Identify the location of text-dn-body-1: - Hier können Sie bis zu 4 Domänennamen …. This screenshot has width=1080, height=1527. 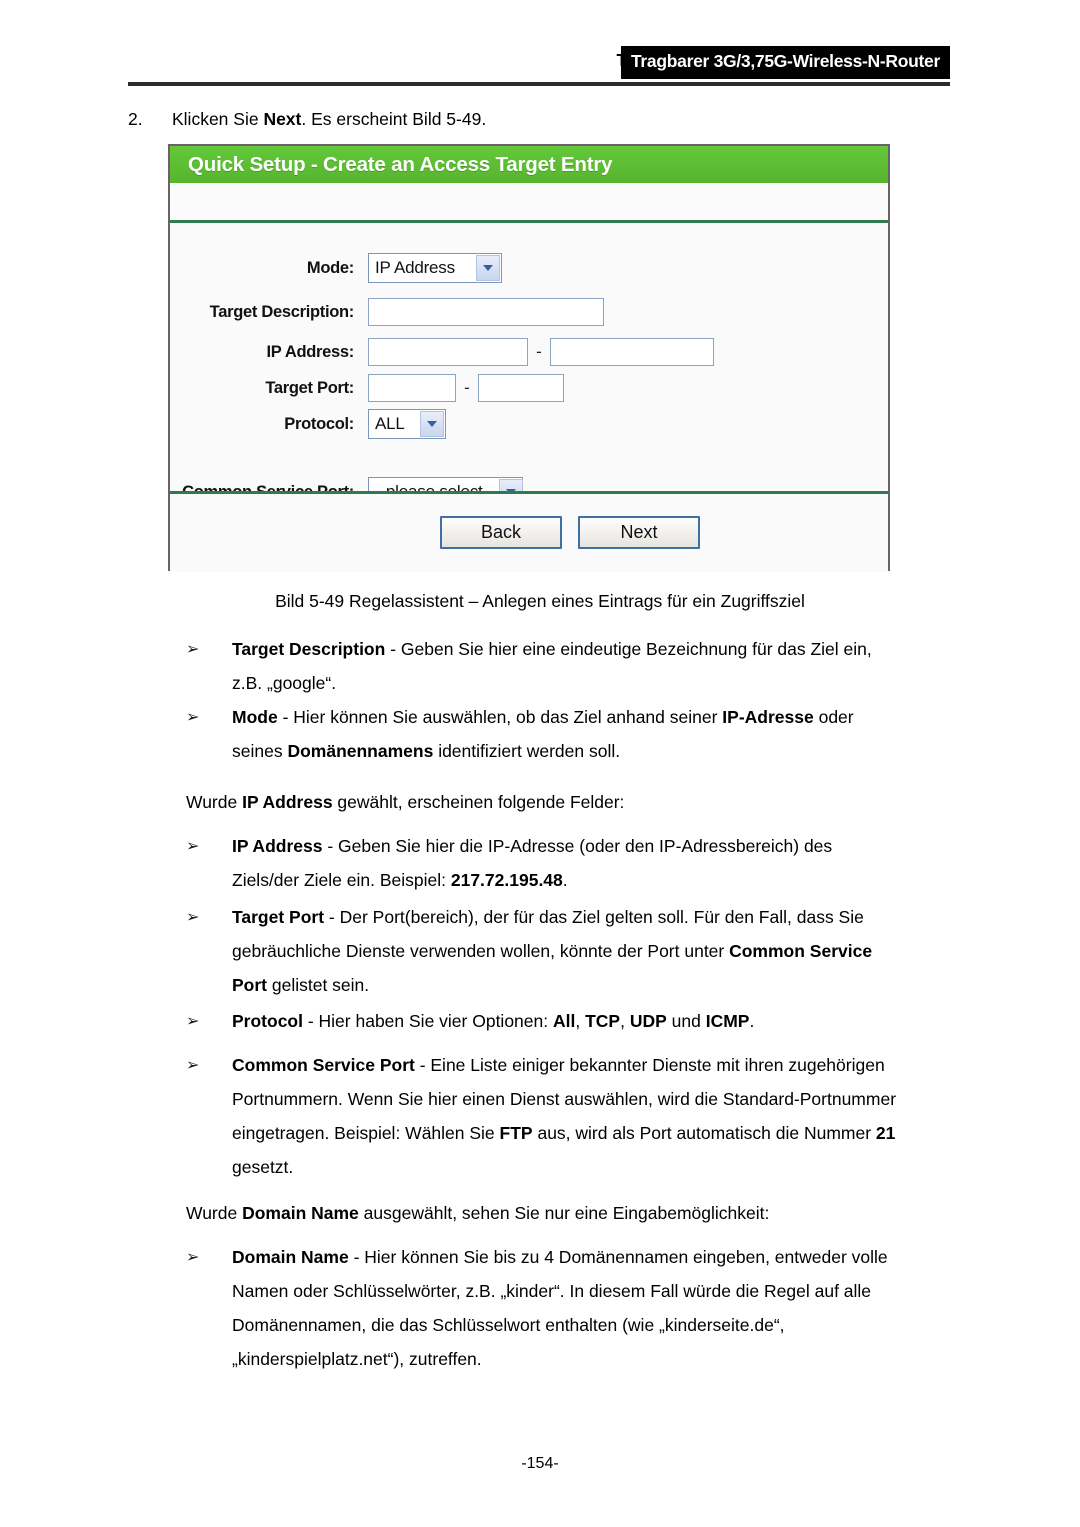
(618, 1257).